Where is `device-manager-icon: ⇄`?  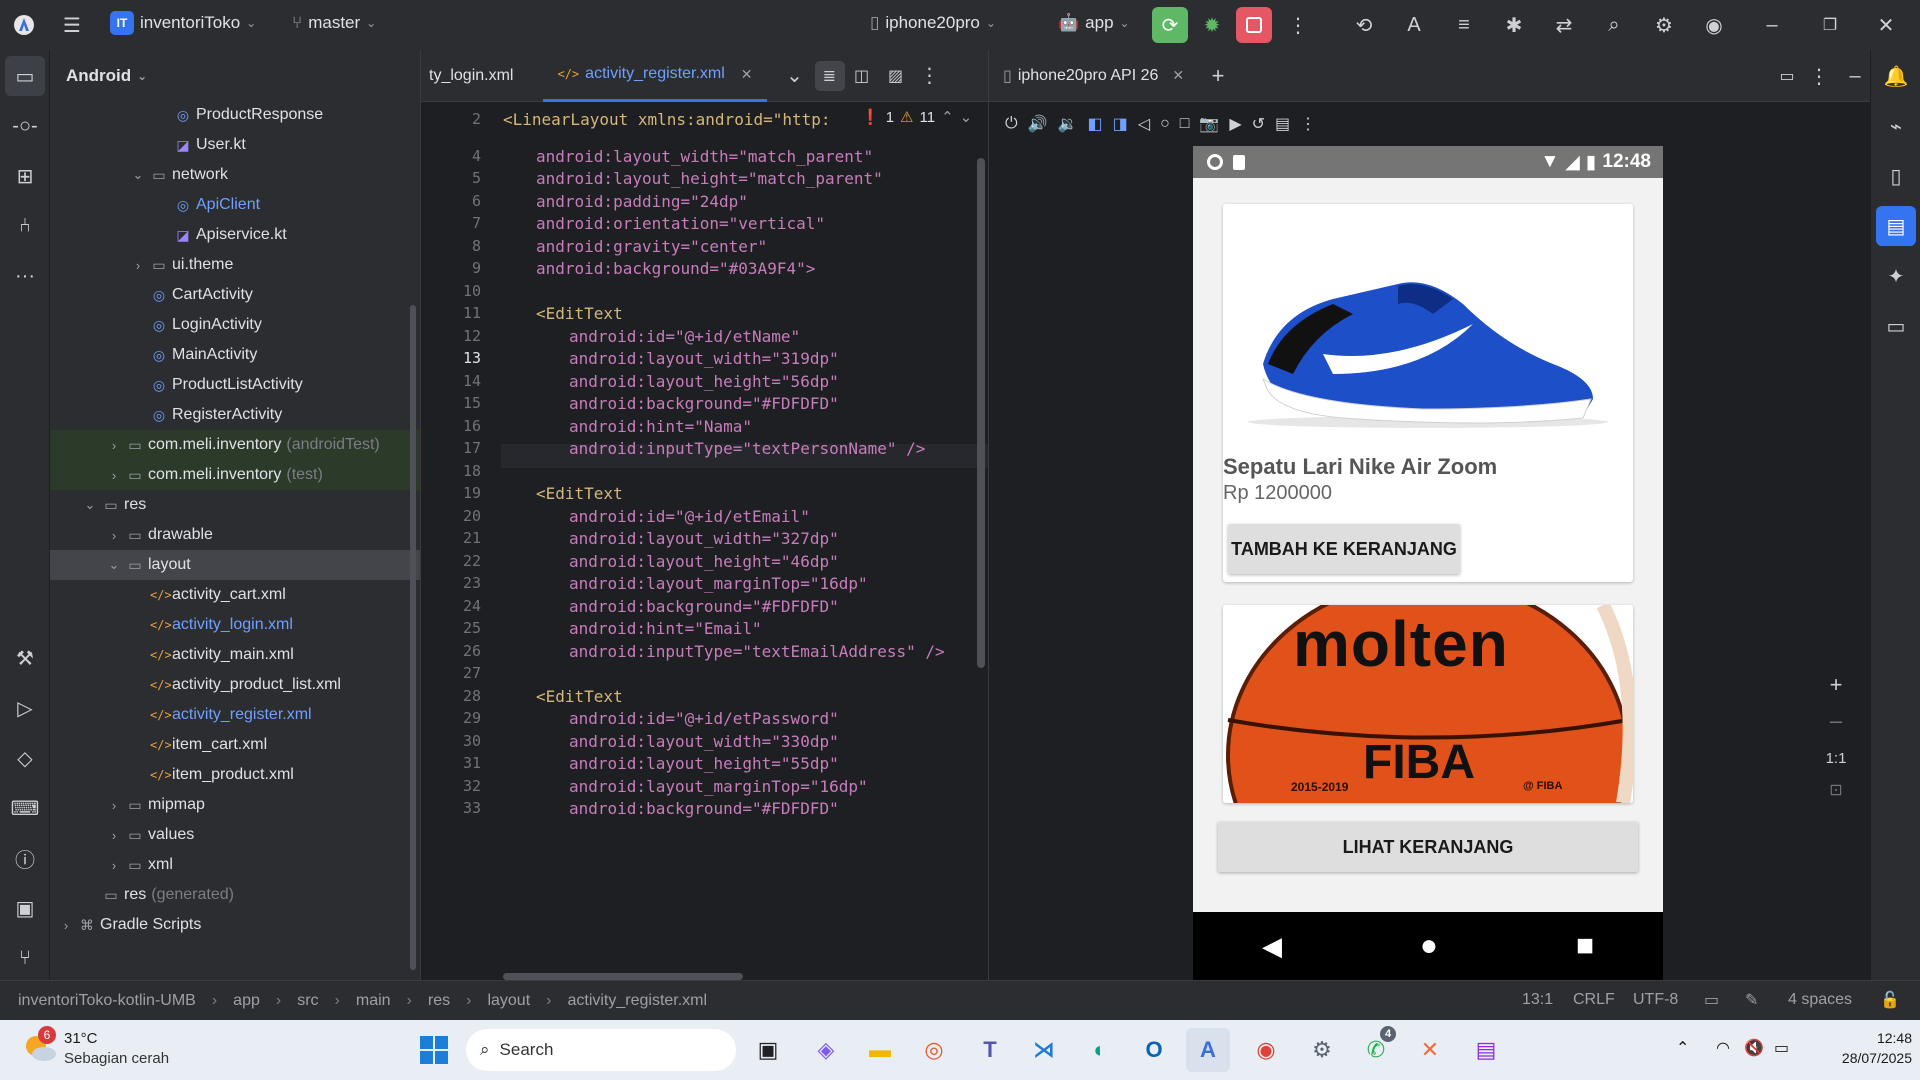 device-manager-icon: ⇄ is located at coordinates (1564, 25).